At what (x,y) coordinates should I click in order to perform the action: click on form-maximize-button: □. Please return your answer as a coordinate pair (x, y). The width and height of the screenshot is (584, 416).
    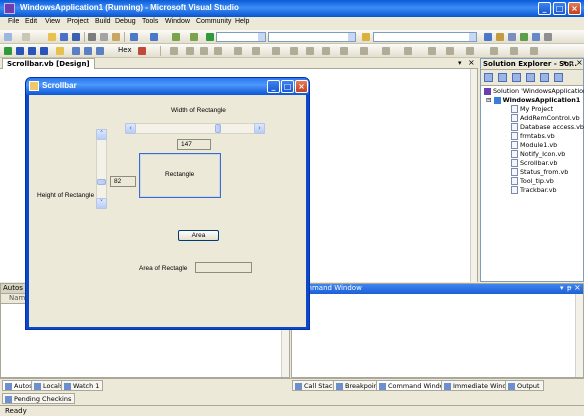
    Looking at the image, I should click on (287, 86).